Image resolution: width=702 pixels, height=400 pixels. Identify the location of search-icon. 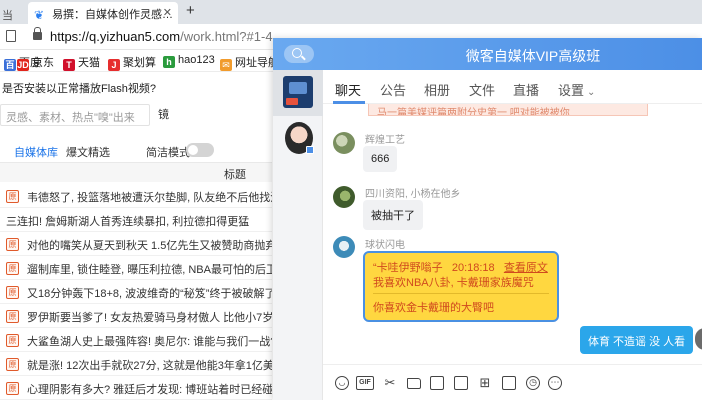
(299, 54).